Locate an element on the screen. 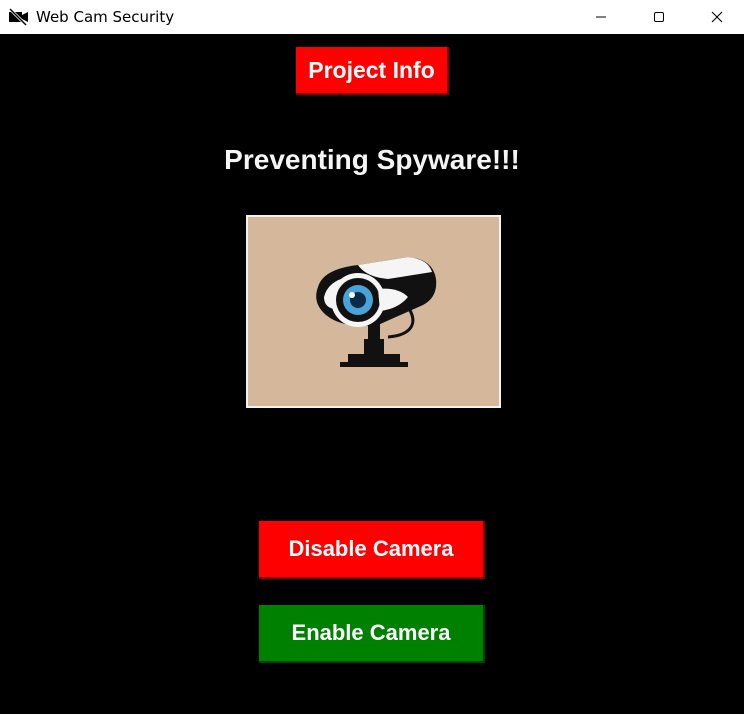 Image resolution: width=744 pixels, height=714 pixels. maximize-button is located at coordinates (659, 17).